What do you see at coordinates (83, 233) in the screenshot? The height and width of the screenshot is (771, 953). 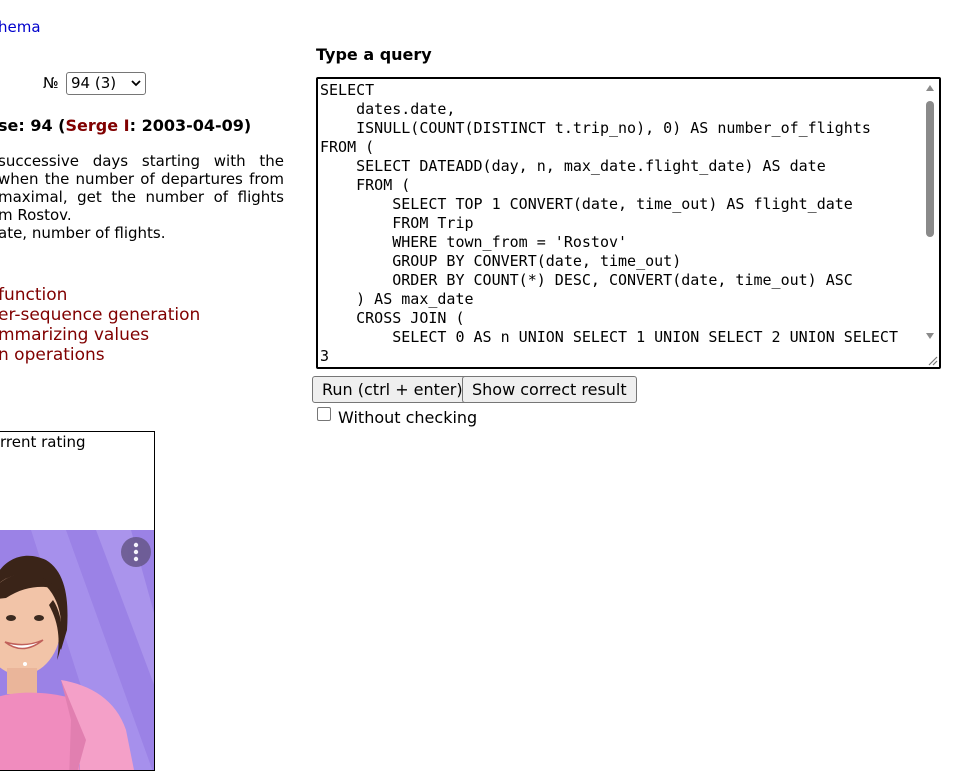 I see `description-line: ate, number of flights.` at bounding box center [83, 233].